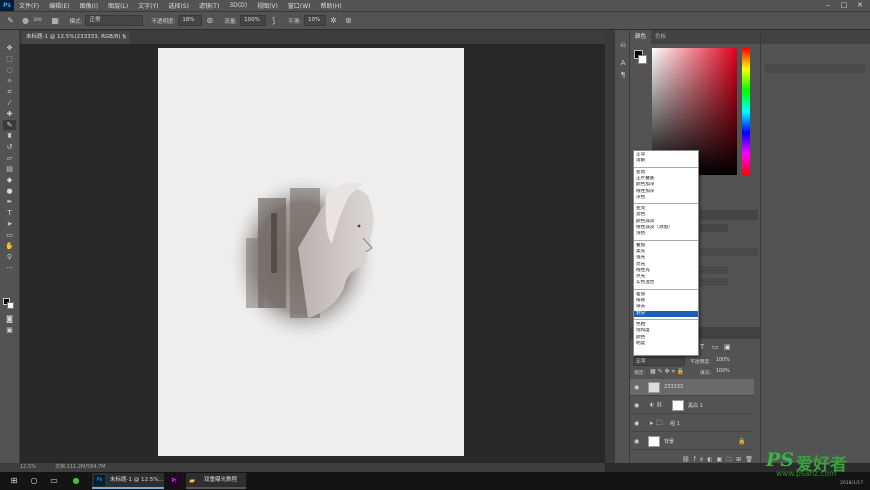 This screenshot has width=870, height=490. I want to click on layers-footer-icons: ⛓fx◐▣🗀⊞🗑, so click(719, 460).